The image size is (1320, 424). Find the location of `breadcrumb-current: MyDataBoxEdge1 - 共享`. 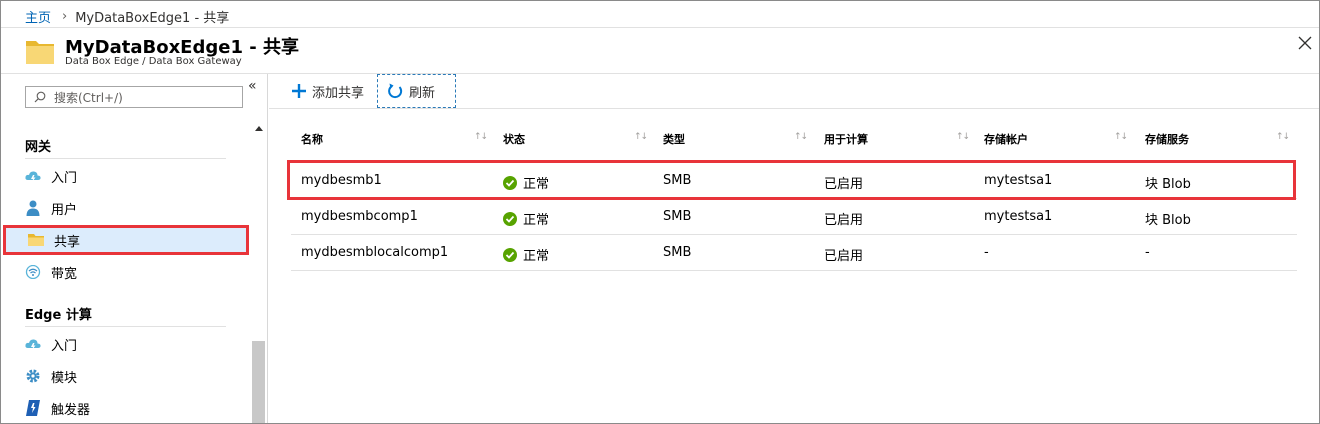

breadcrumb-current: MyDataBoxEdge1 - 共享 is located at coordinates (152, 18).